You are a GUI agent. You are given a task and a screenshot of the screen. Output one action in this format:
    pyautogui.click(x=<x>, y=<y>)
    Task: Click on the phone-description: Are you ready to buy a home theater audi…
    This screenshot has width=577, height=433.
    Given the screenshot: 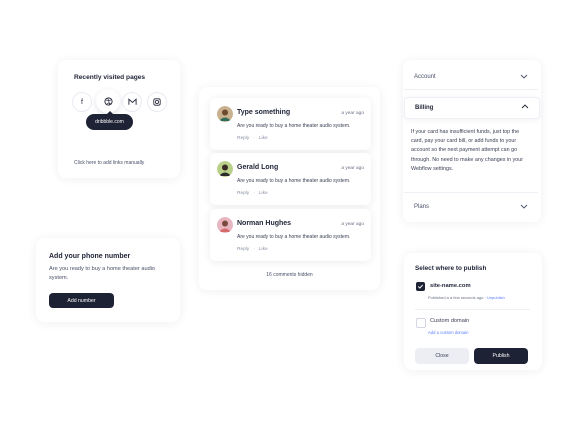 What is the action you would take?
    pyautogui.click(x=102, y=273)
    